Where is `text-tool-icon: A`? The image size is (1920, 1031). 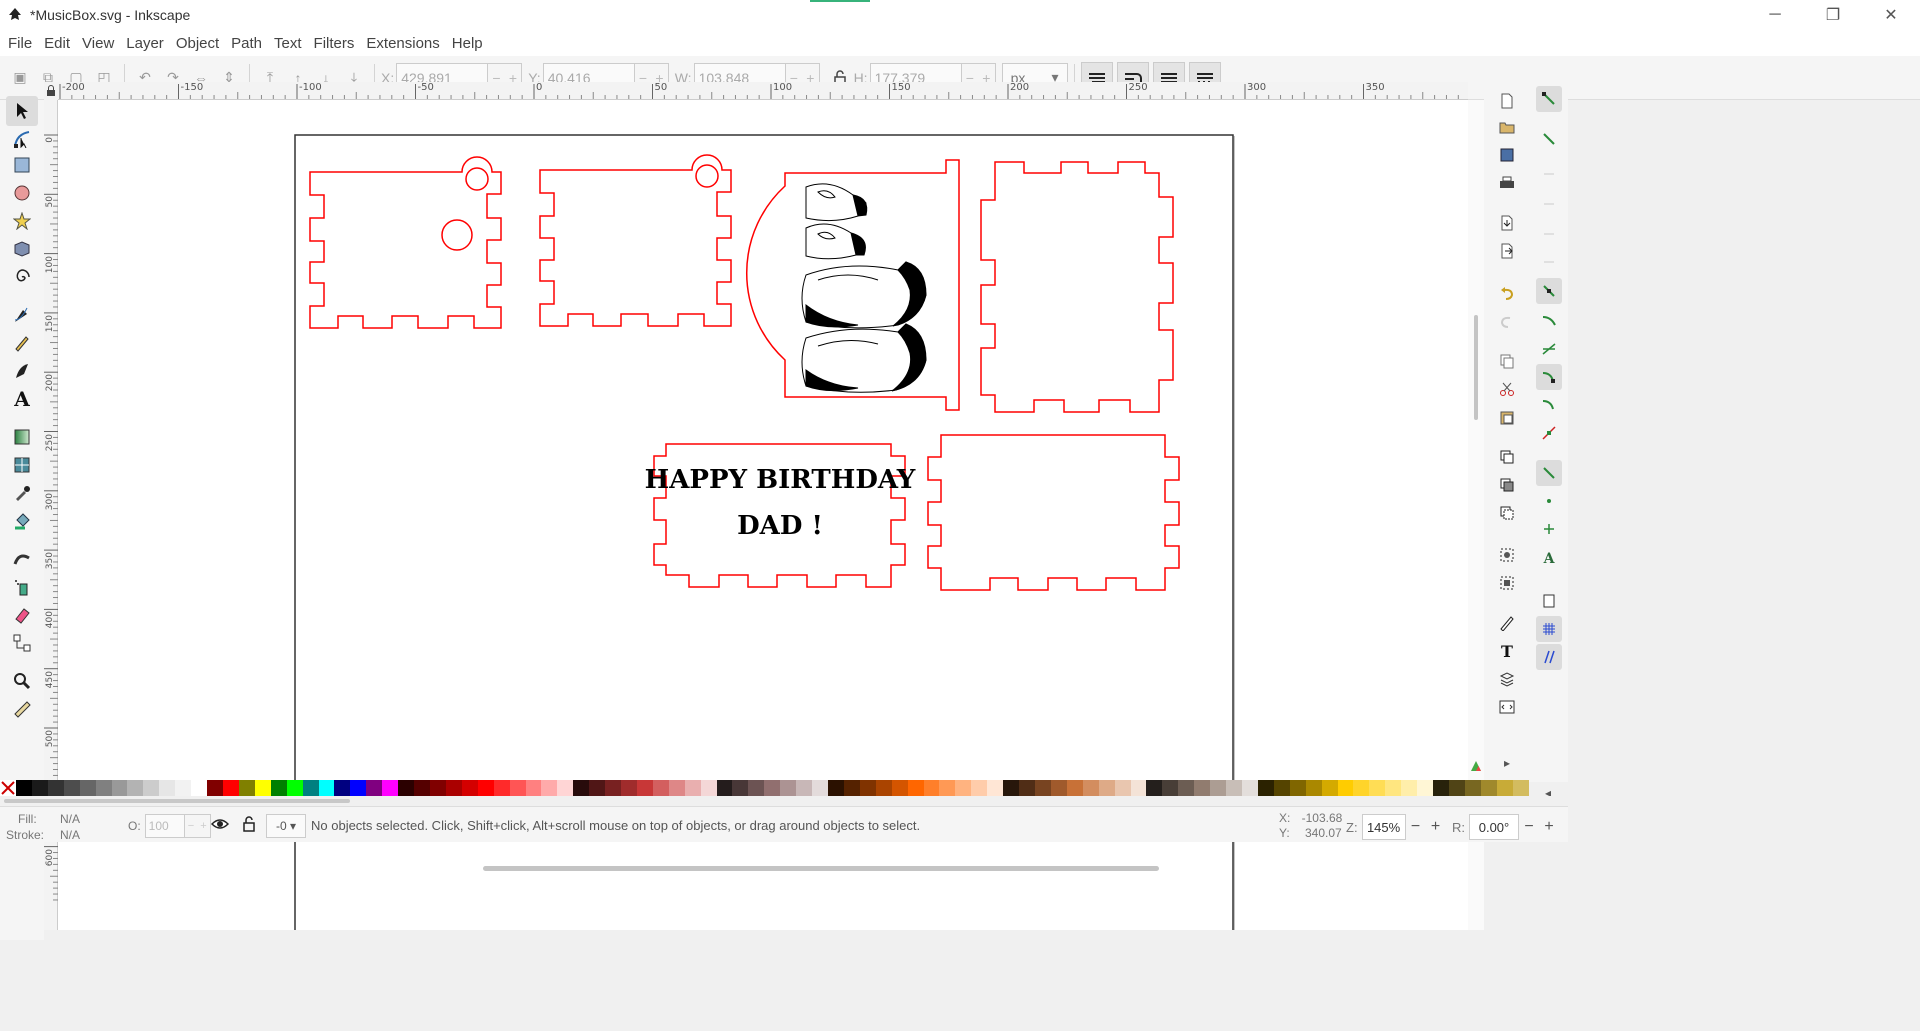
text-tool-icon: A is located at coordinates (22, 399).